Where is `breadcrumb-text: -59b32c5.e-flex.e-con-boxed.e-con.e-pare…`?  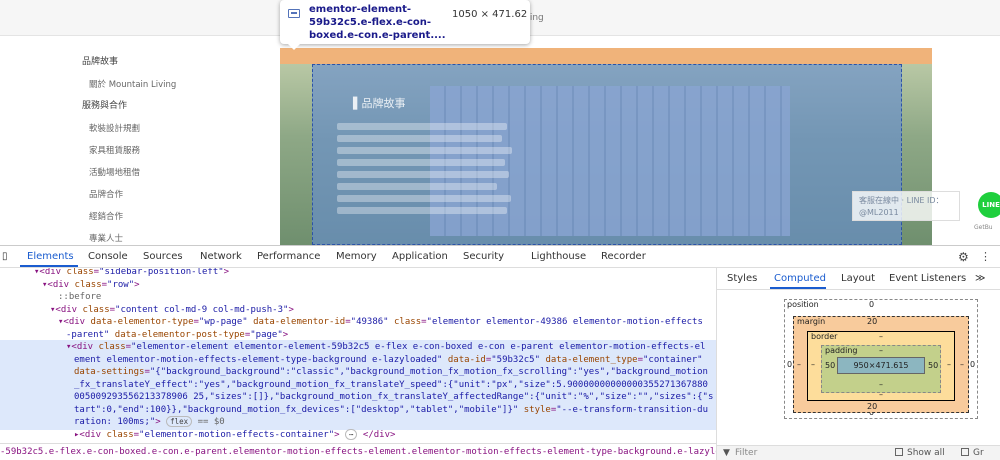
breadcrumb-text: -59b32c5.e-flex.e-con-boxed.e-con.e-pare… is located at coordinates (358, 452).